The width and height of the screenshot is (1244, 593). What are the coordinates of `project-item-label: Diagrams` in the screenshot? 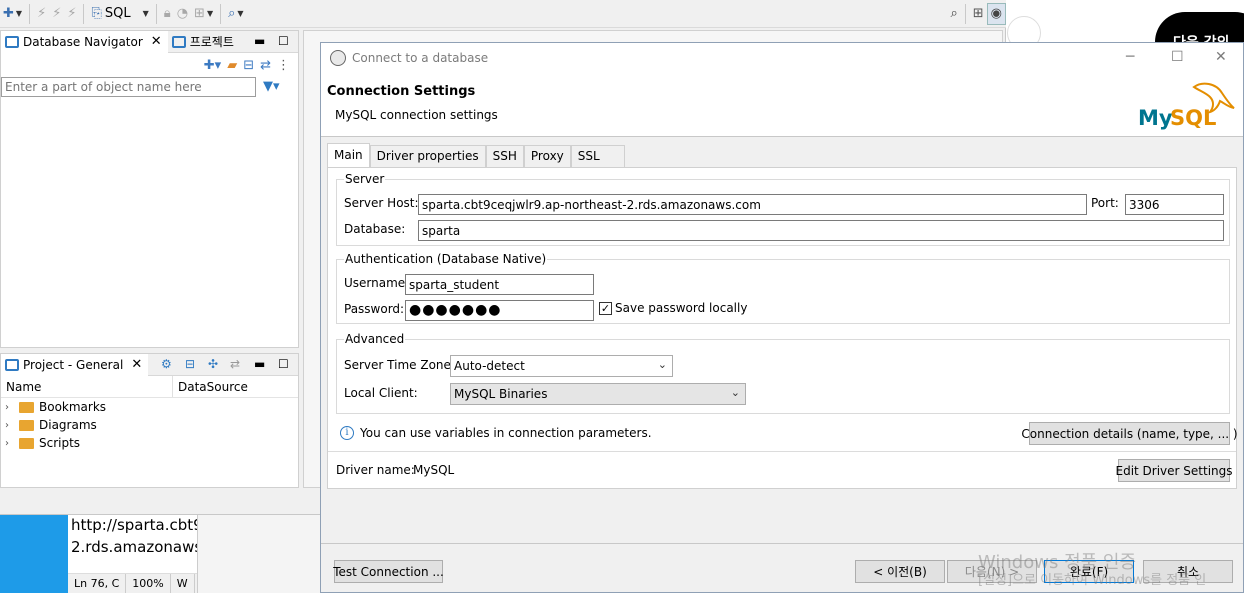 It's located at (68, 425).